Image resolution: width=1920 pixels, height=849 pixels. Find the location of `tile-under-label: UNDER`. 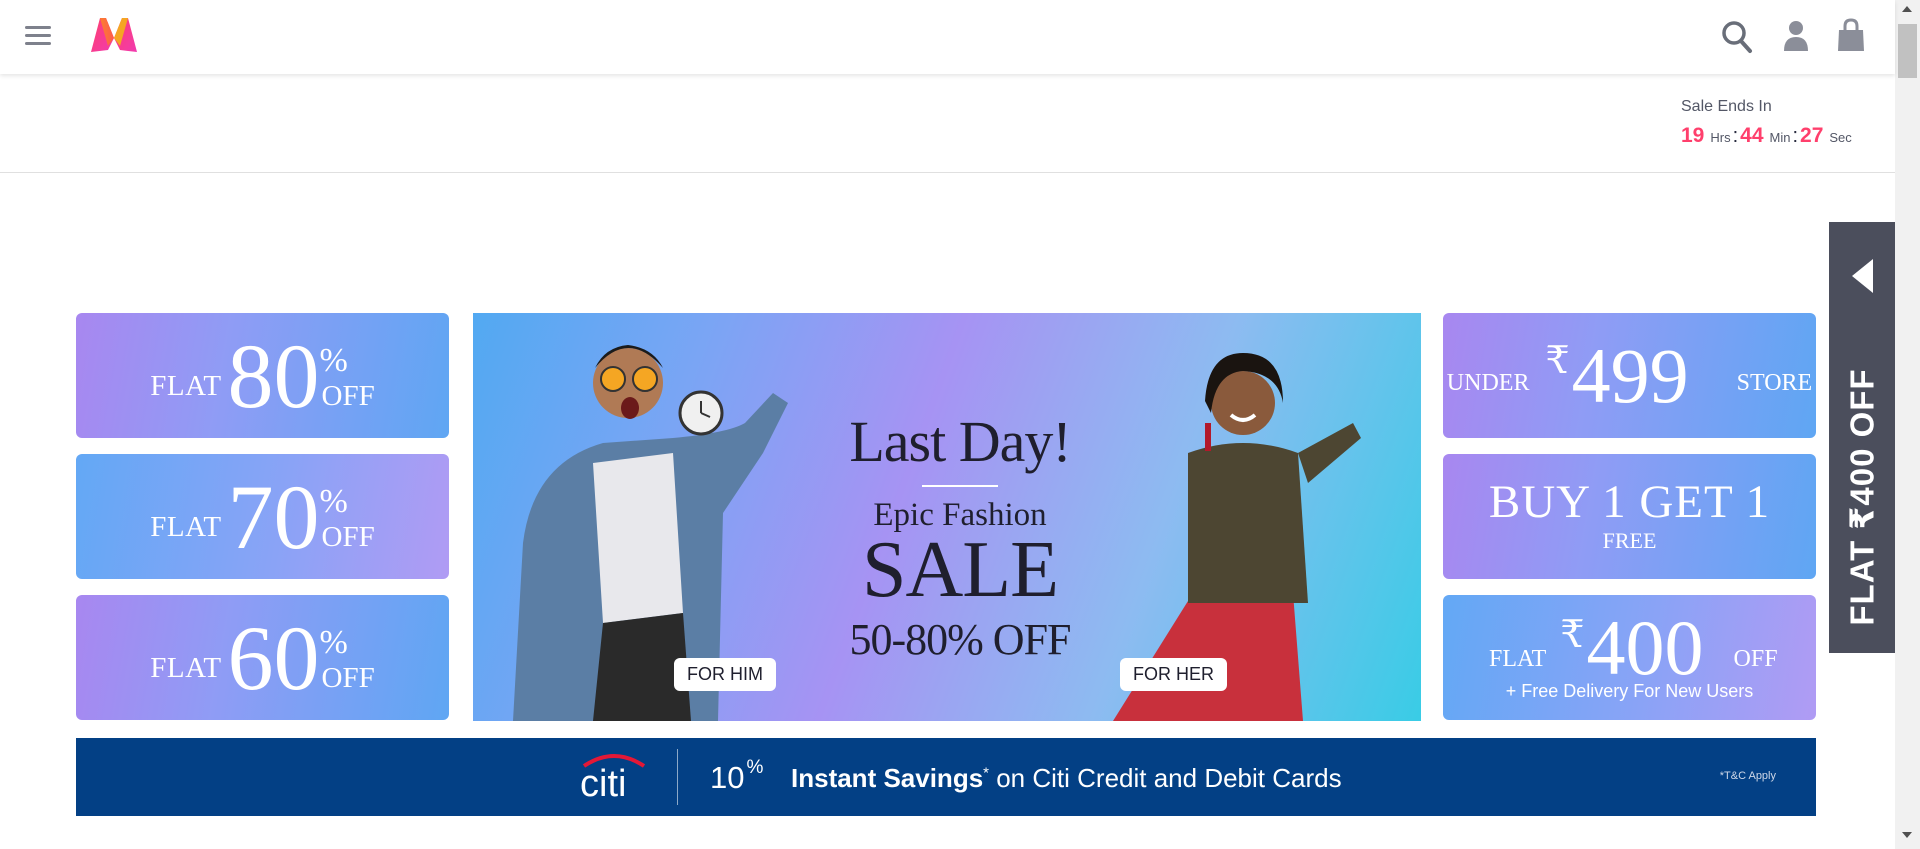

tile-under-label: UNDER is located at coordinates (1488, 383).